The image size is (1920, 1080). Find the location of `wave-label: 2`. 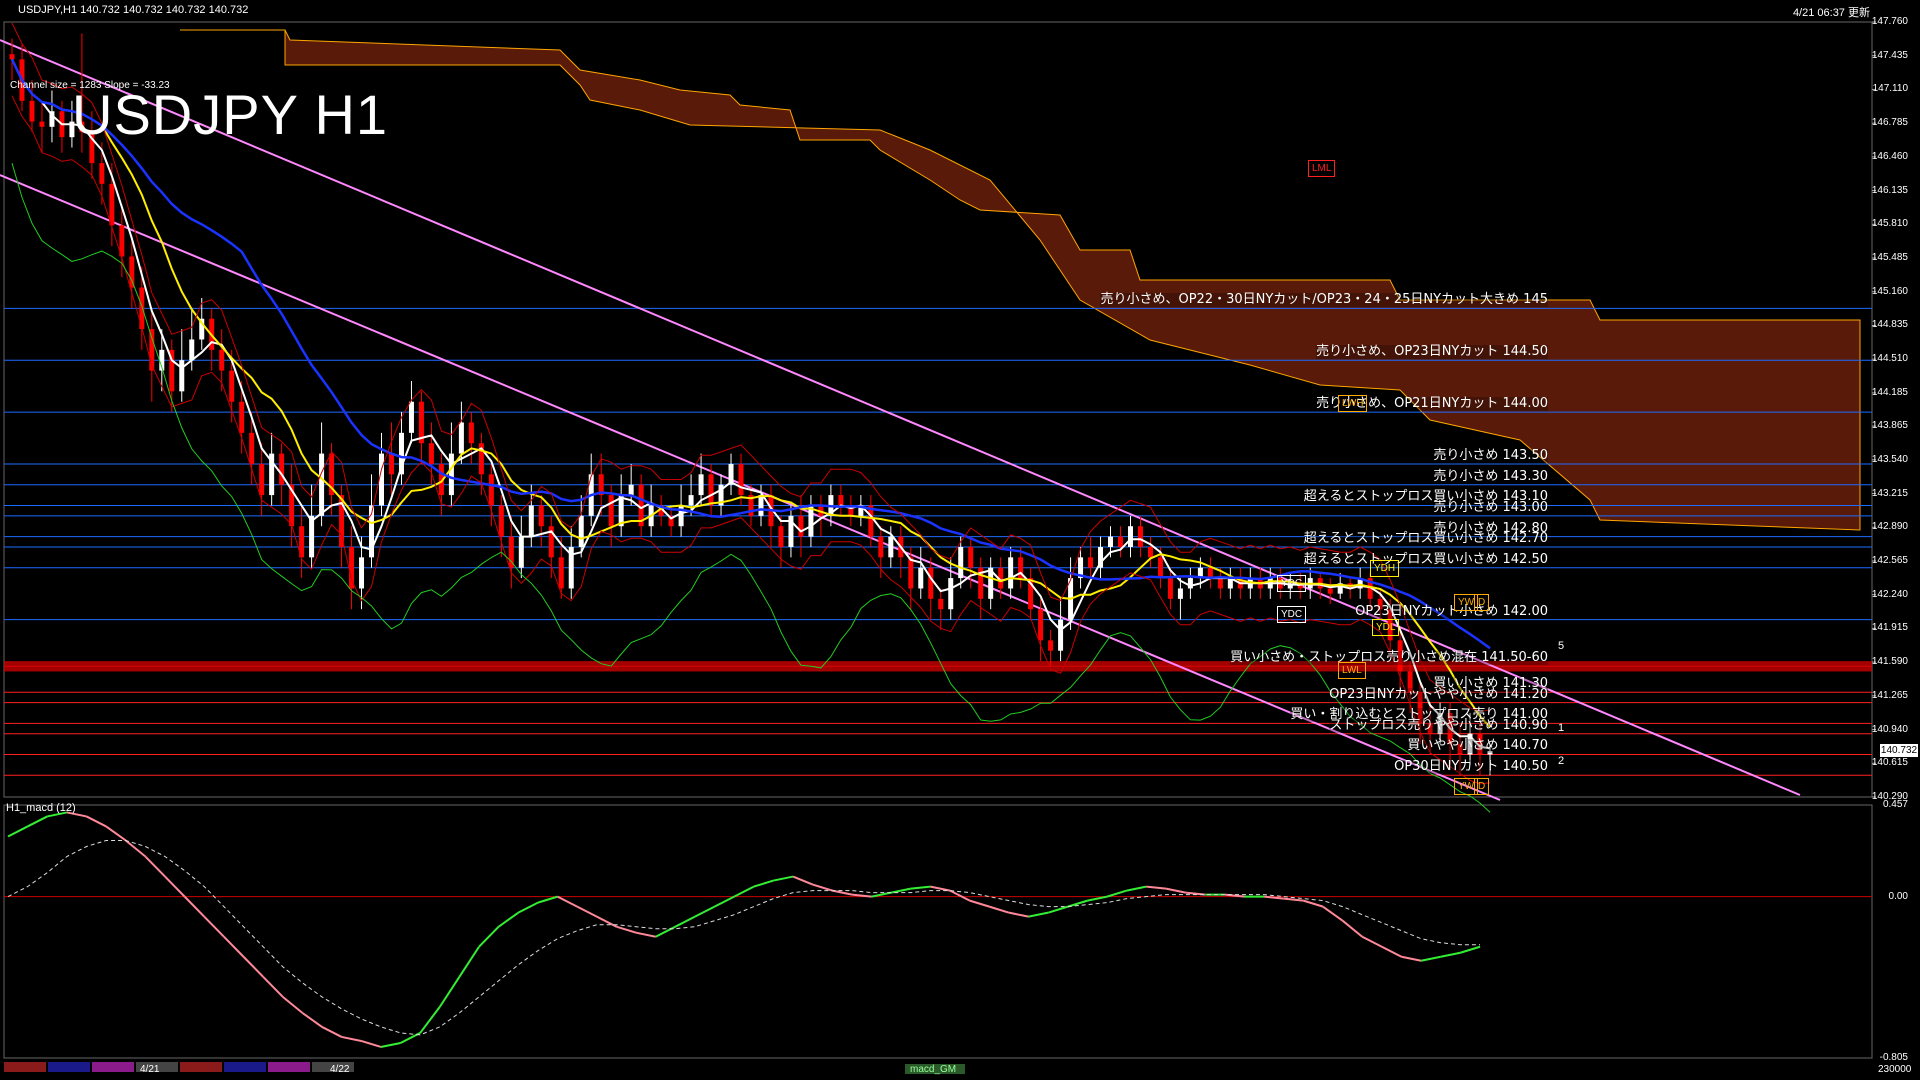

wave-label: 2 is located at coordinates (1561, 761).